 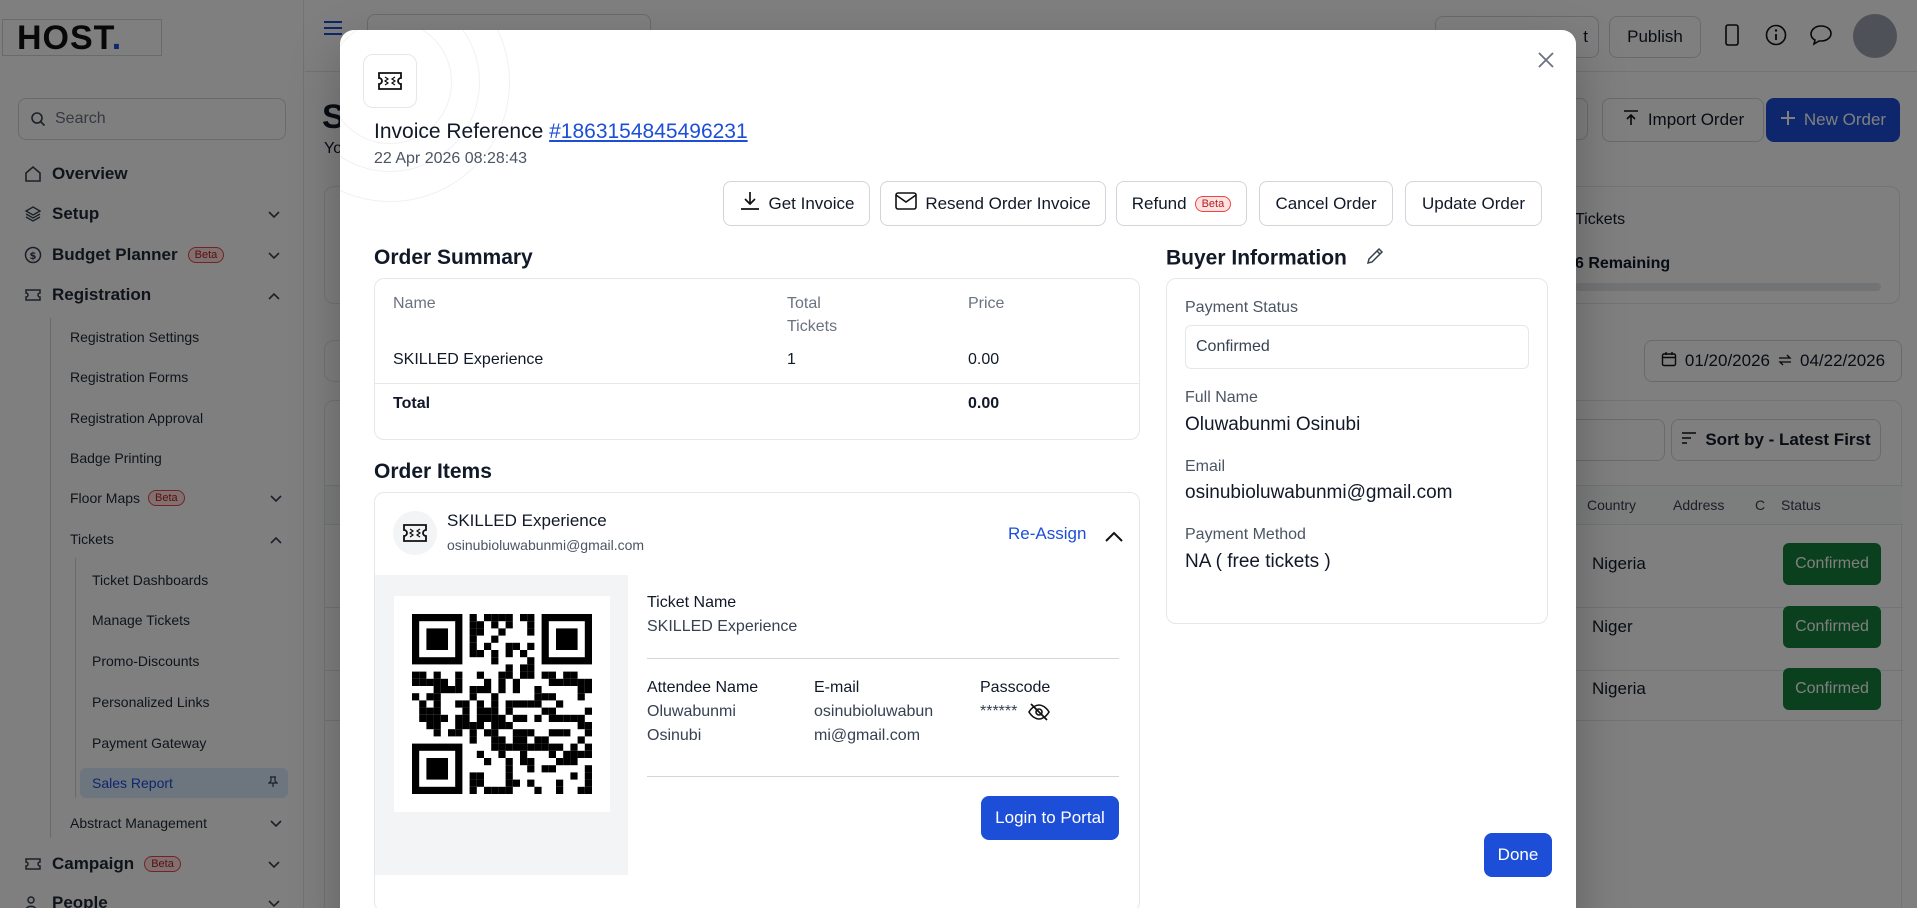 I want to click on cell-tickets: 1, so click(x=791, y=359).